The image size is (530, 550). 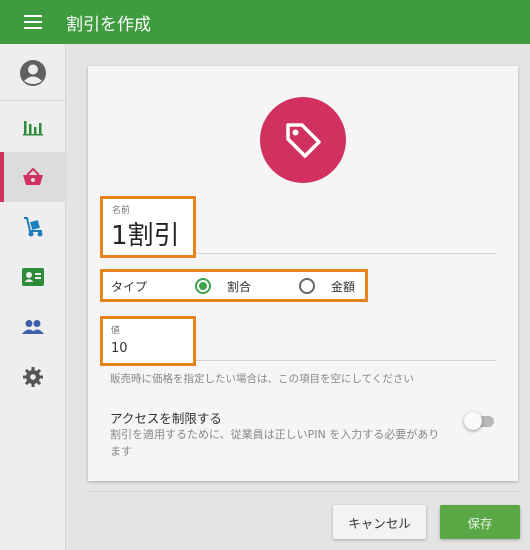 I want to click on sidebar-item-account, so click(x=33, y=73).